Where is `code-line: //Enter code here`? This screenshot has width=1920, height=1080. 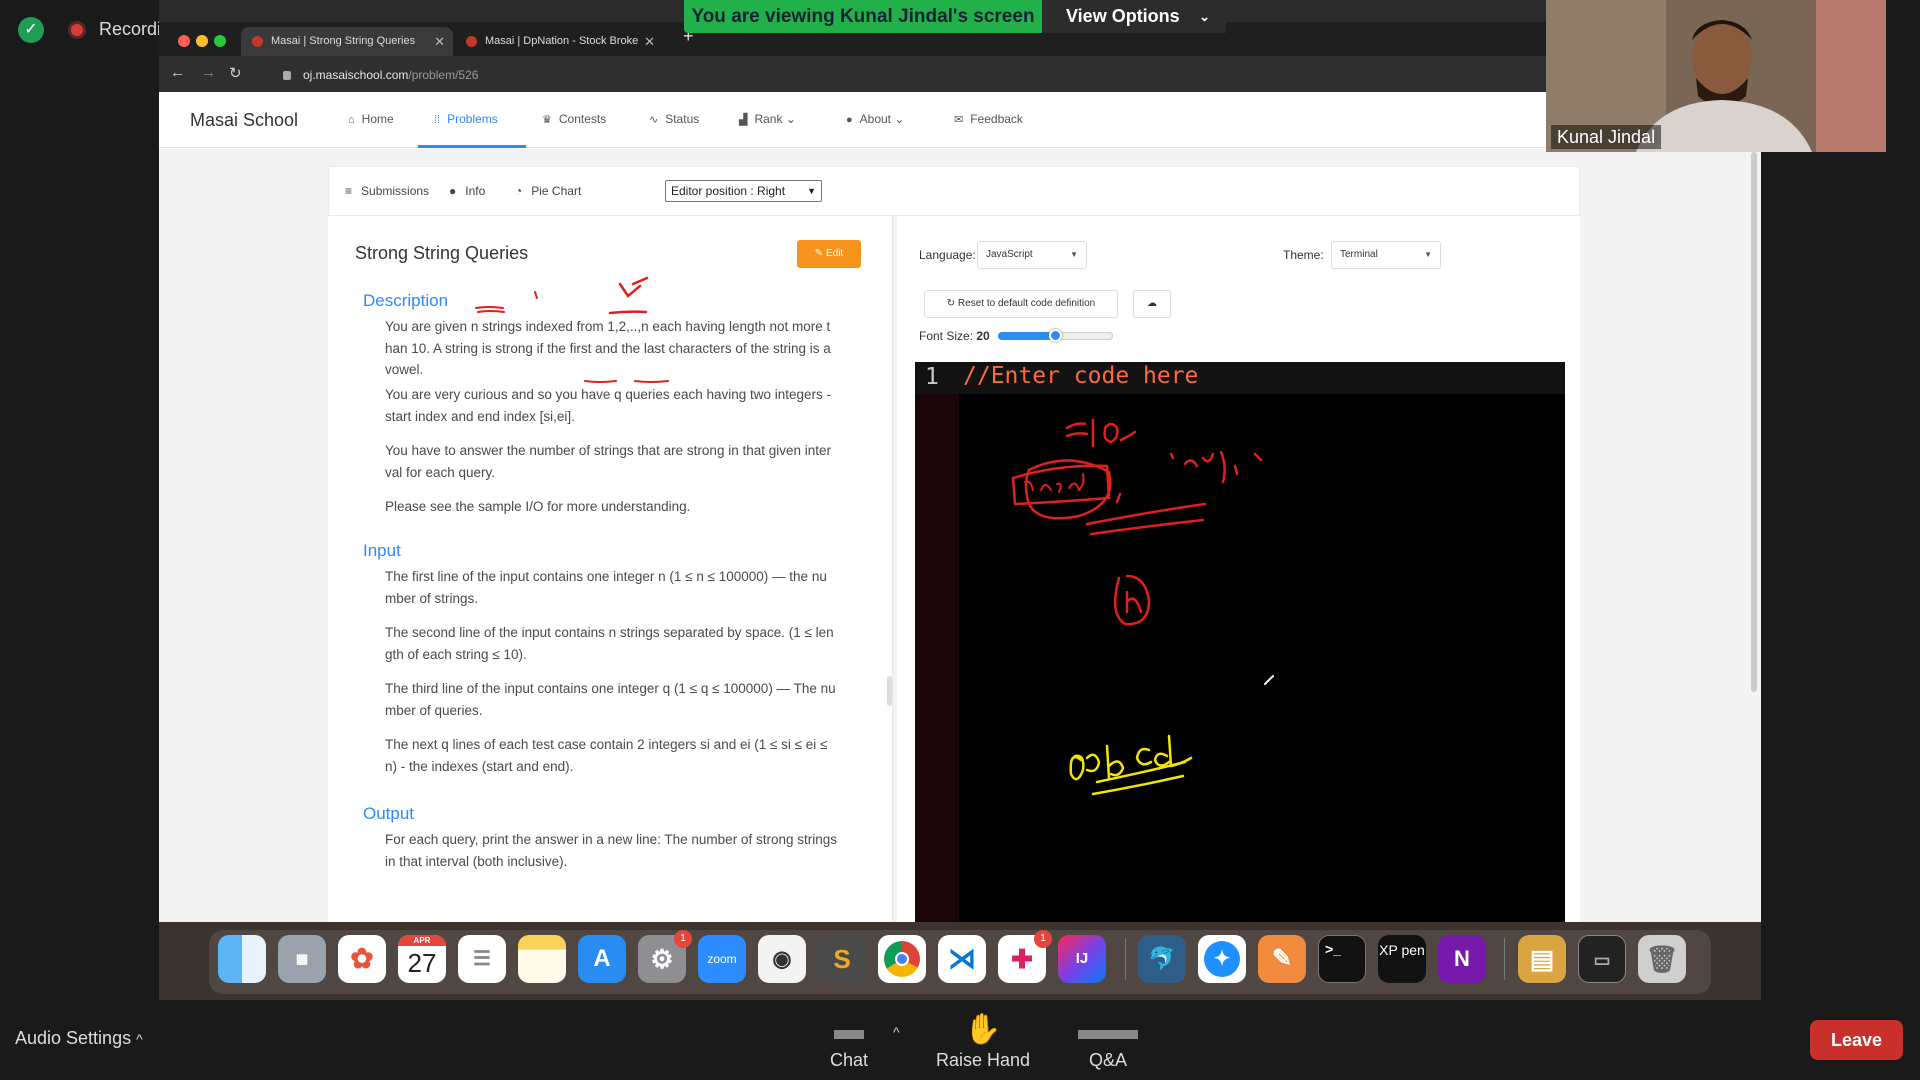
code-line: //Enter code here is located at coordinates (1080, 376).